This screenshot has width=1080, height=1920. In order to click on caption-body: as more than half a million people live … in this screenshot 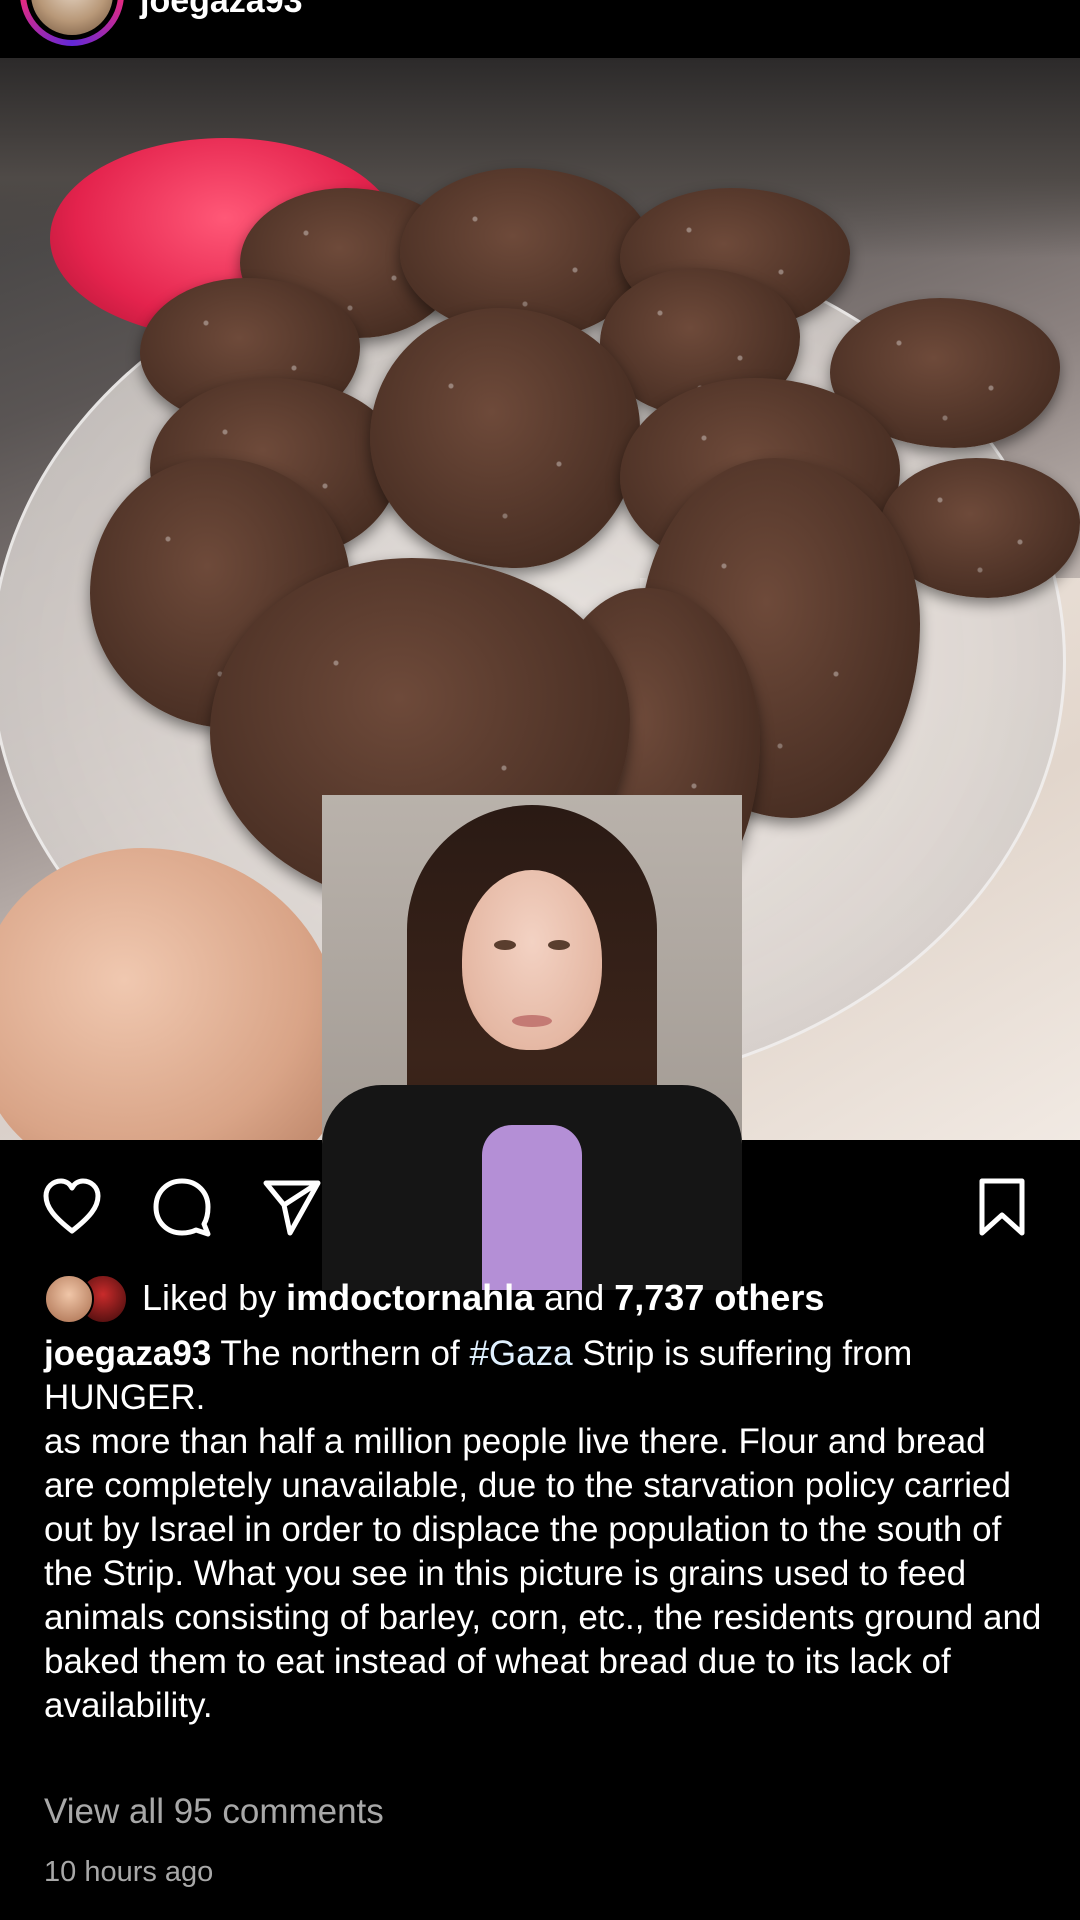, I will do `click(543, 1573)`.